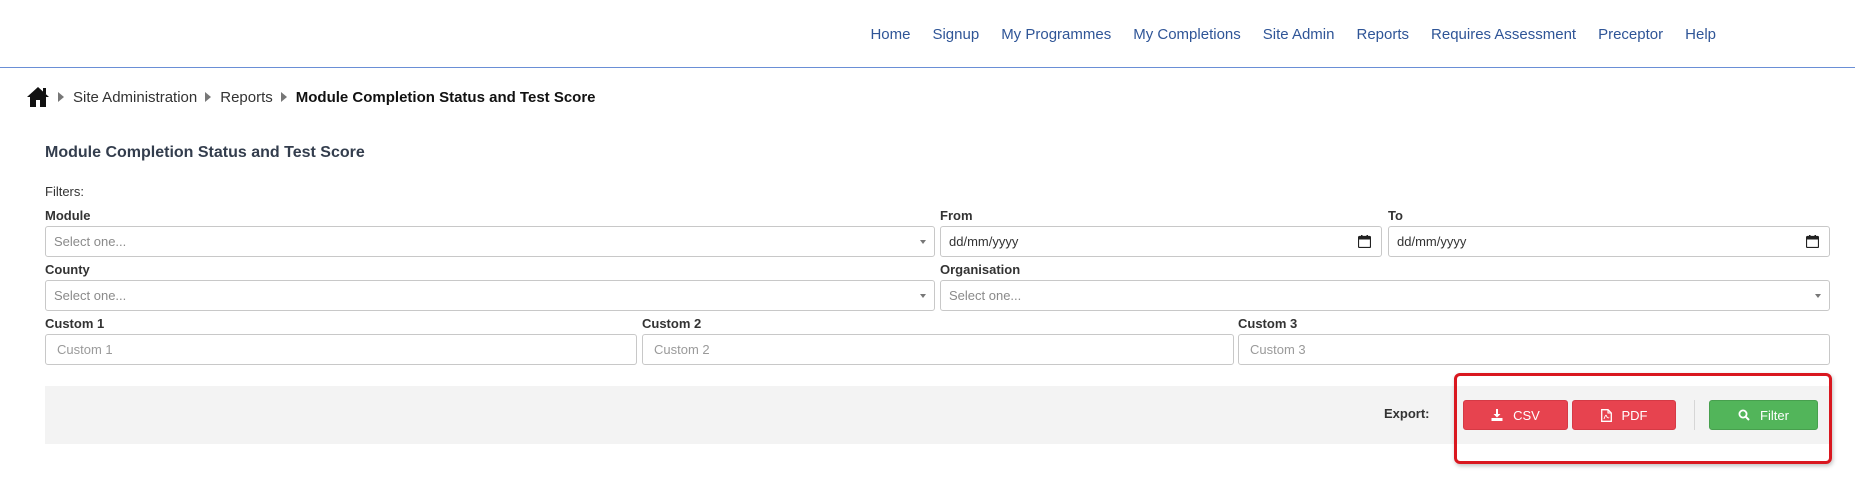 The height and width of the screenshot is (490, 1855). Describe the element at coordinates (75, 323) in the screenshot. I see `custom1-label: Custom 1` at that location.